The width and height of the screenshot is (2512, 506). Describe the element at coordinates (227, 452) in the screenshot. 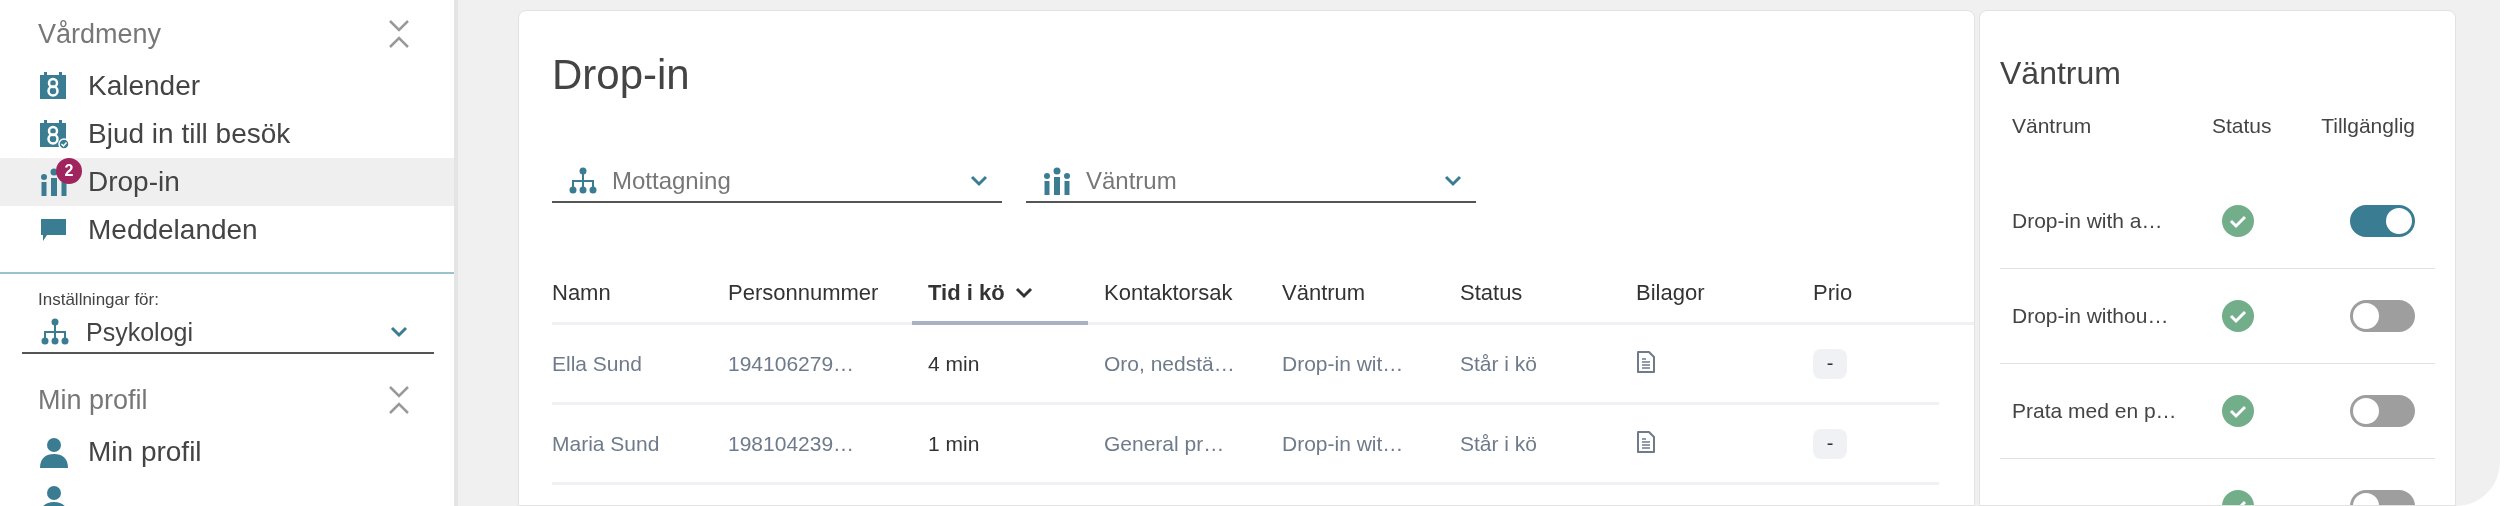

I see `nav-item: Min profil` at that location.